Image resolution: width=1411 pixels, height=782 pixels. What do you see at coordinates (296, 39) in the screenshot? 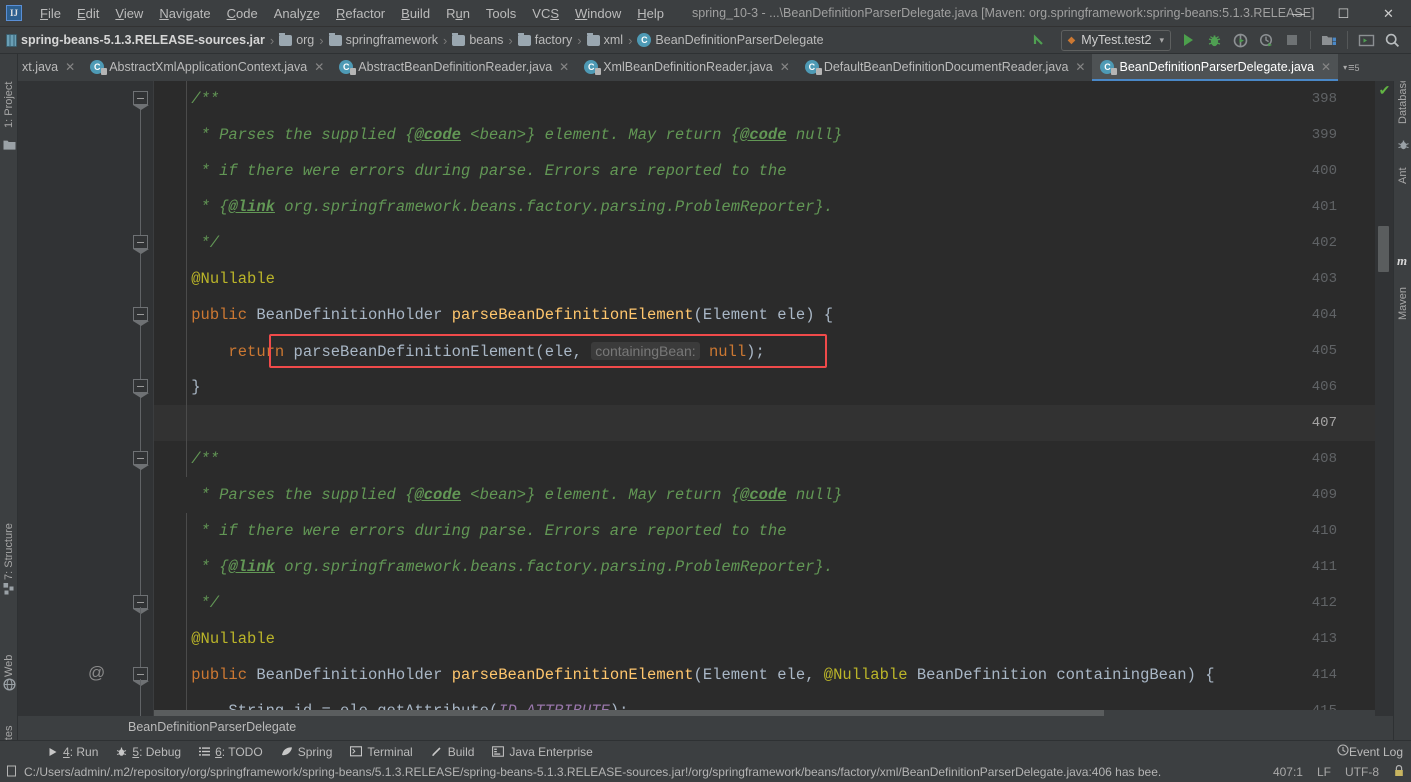
I see `breadcrumb-item-org: org` at bounding box center [296, 39].